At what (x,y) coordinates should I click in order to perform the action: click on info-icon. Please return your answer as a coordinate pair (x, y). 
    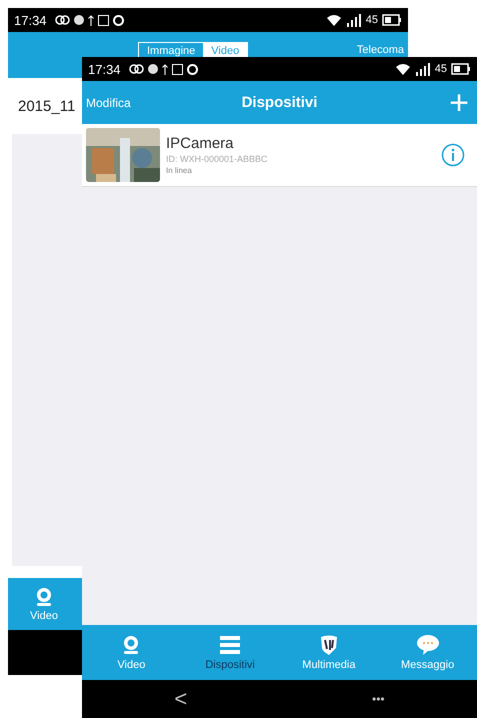
    Looking at the image, I should click on (453, 155).